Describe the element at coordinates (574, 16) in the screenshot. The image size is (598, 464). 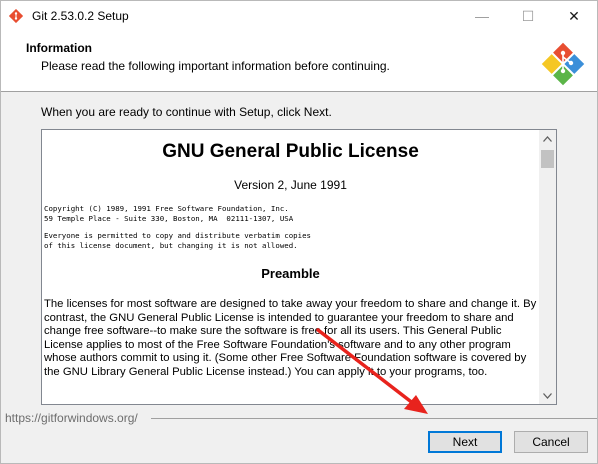
I see `close-icon: ✕` at that location.